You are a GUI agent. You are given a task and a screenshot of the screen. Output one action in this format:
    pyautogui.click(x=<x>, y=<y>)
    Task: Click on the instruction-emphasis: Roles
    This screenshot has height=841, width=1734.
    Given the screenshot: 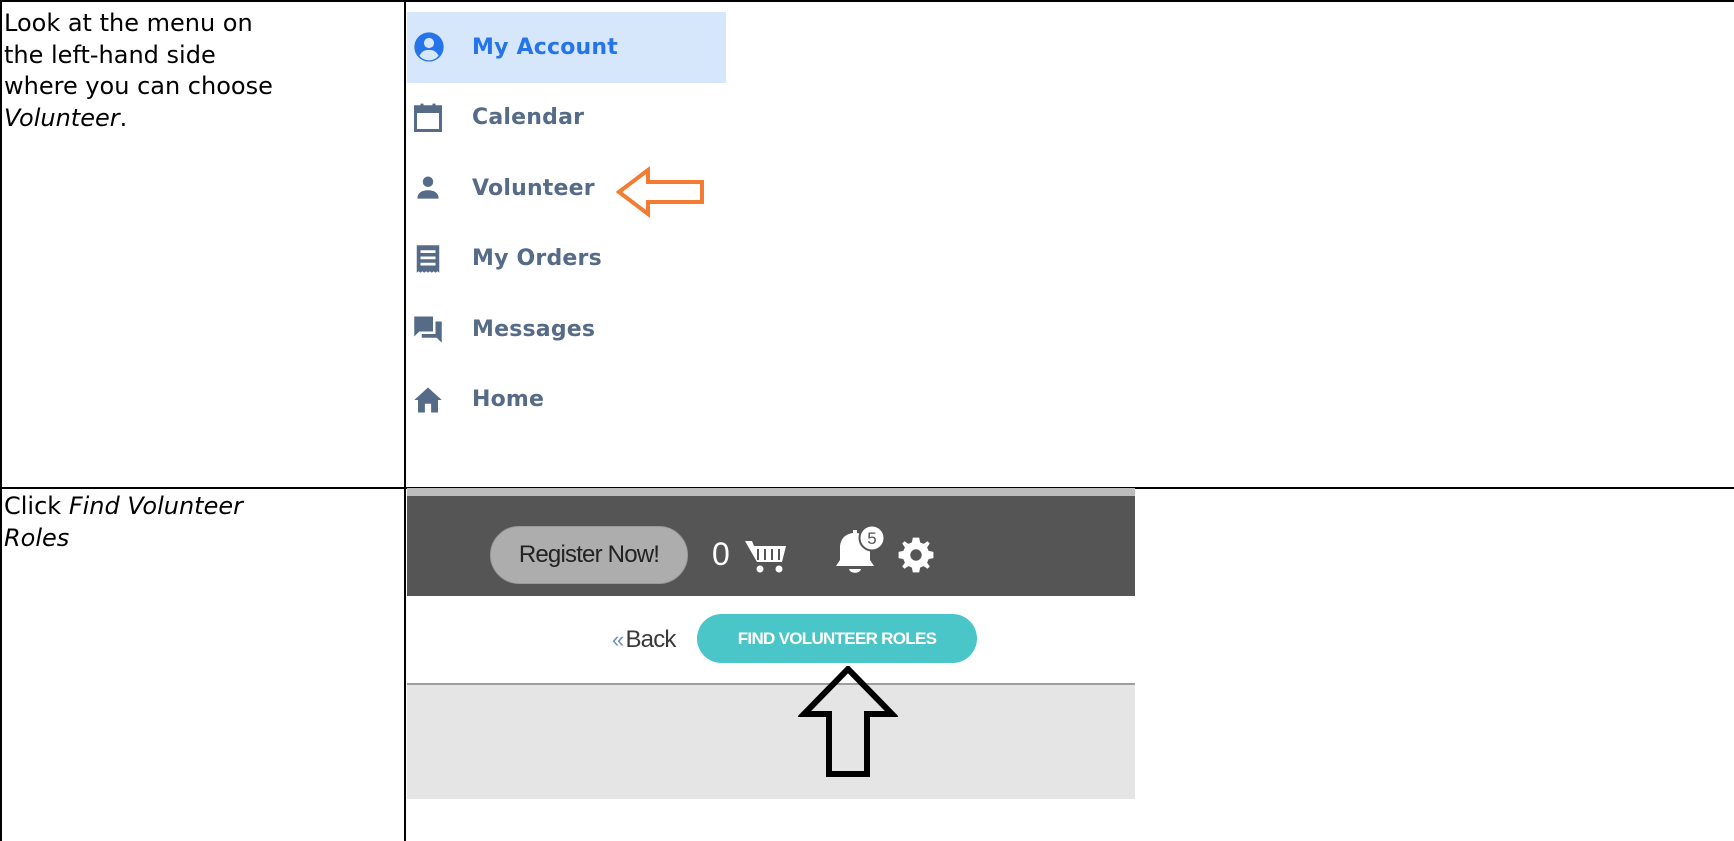 What is the action you would take?
    pyautogui.click(x=37, y=537)
    